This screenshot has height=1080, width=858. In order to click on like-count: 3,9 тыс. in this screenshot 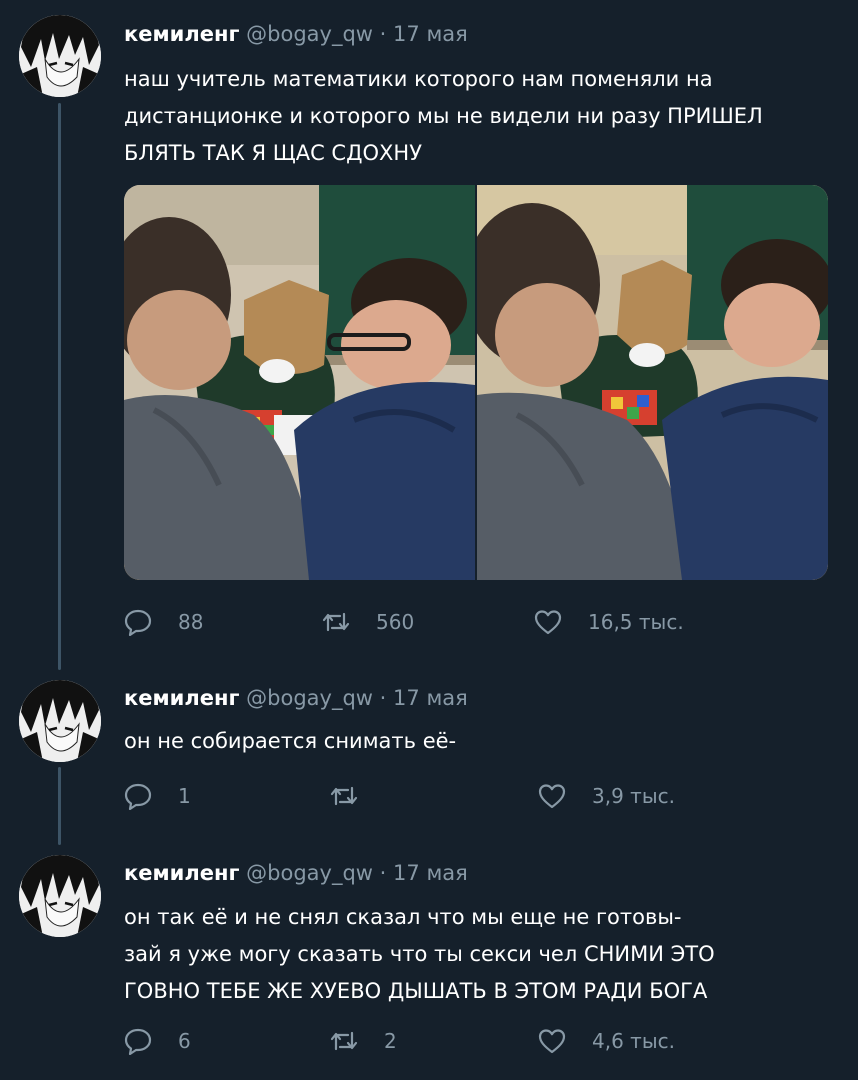, I will do `click(633, 796)`.